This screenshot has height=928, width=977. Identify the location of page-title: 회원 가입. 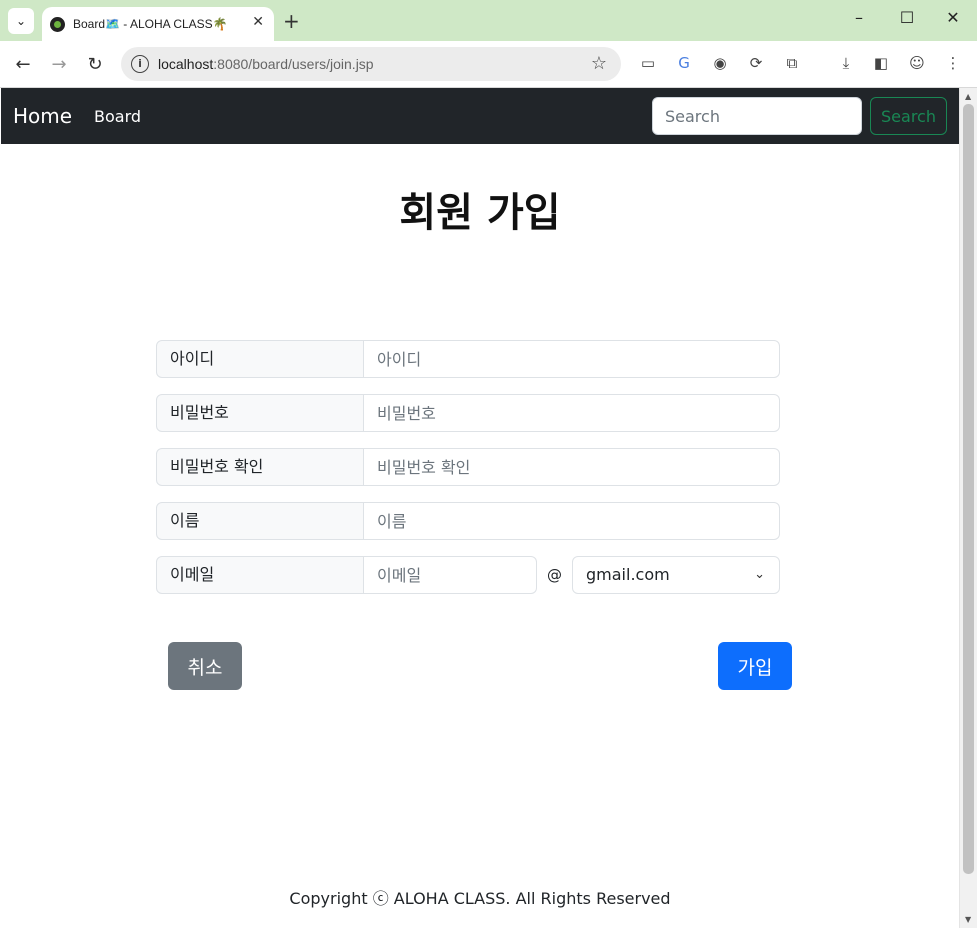
(480, 213).